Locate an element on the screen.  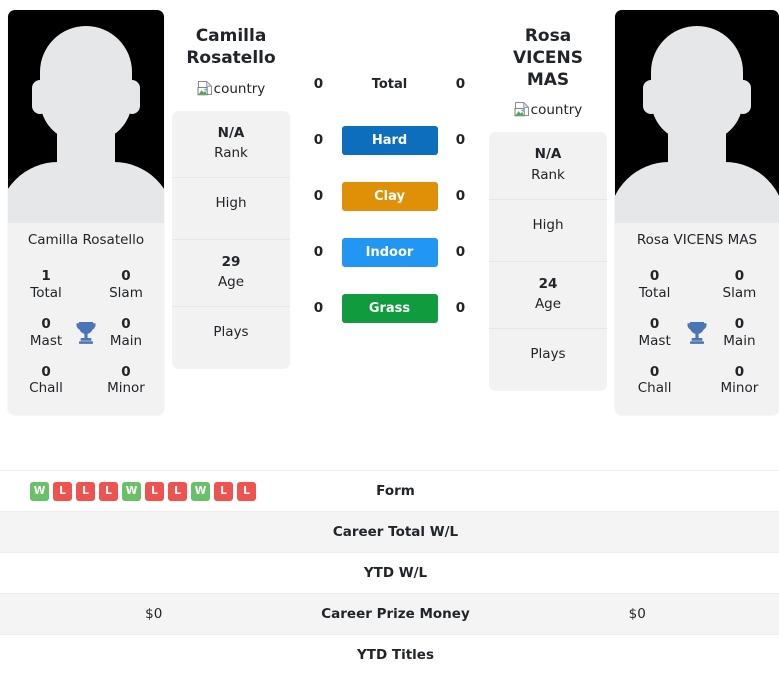
surface-row-clay: 0 Clay 0 is located at coordinates (389, 196).